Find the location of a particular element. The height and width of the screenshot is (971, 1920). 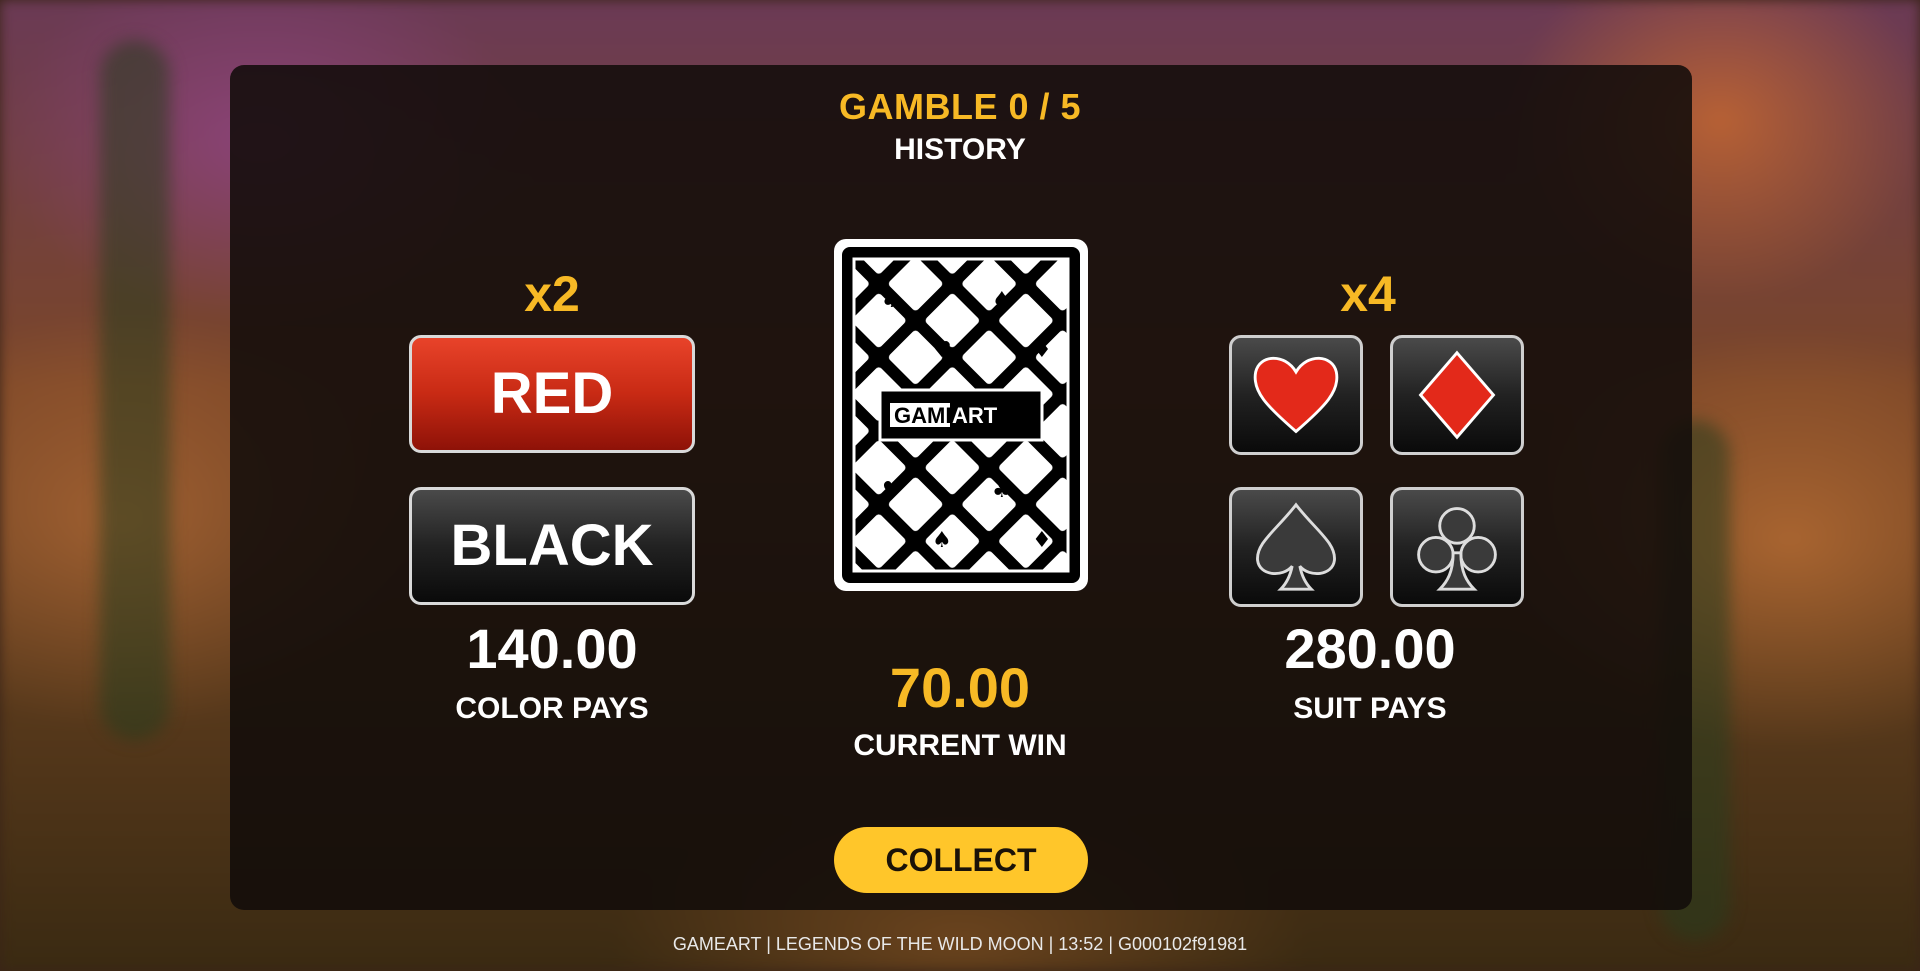

color-pays-label: COLOR PAYS is located at coordinates (552, 708).